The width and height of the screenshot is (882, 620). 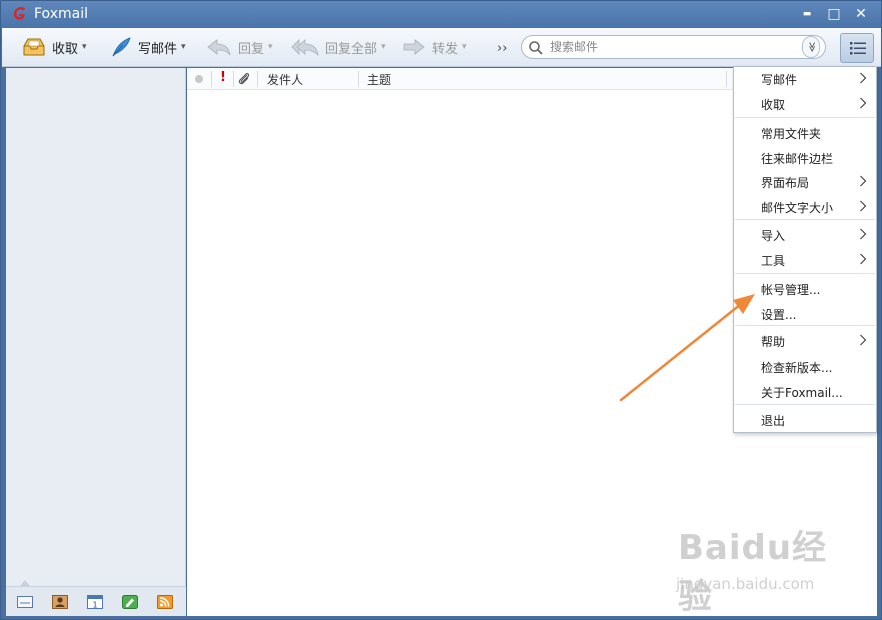 I want to click on menu-list-icon, so click(x=858, y=48).